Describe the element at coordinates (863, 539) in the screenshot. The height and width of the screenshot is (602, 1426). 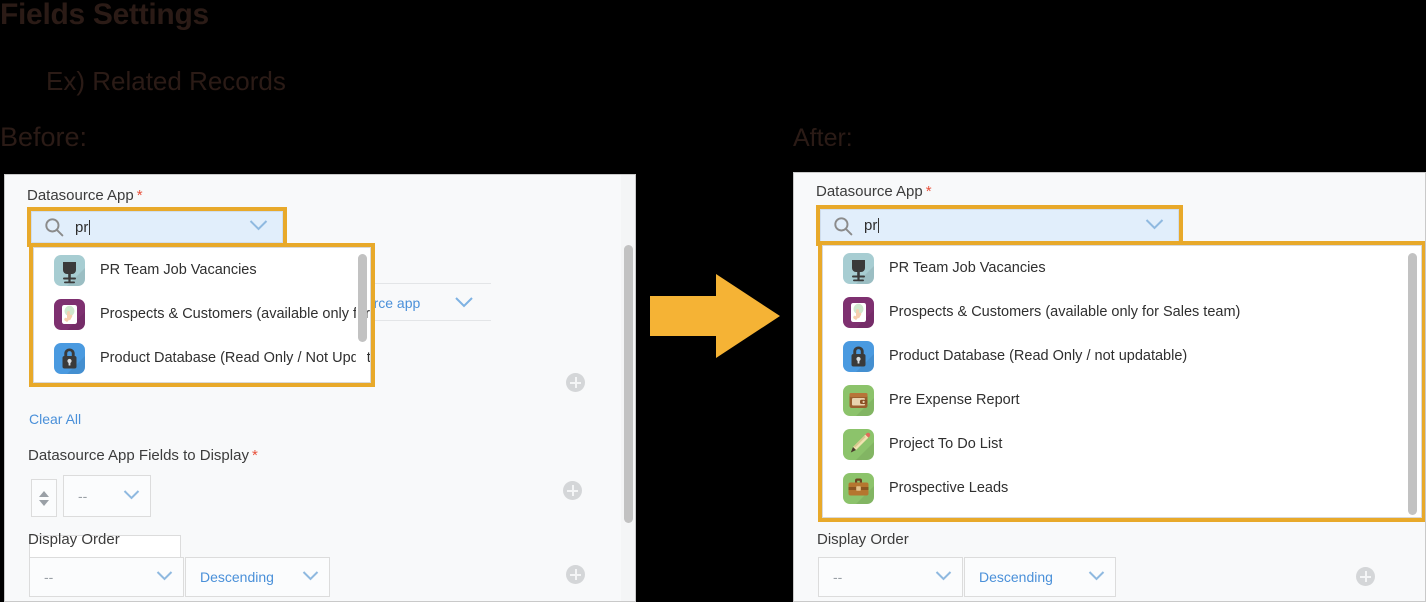
I see `after-display-order-label: Display Order` at that location.